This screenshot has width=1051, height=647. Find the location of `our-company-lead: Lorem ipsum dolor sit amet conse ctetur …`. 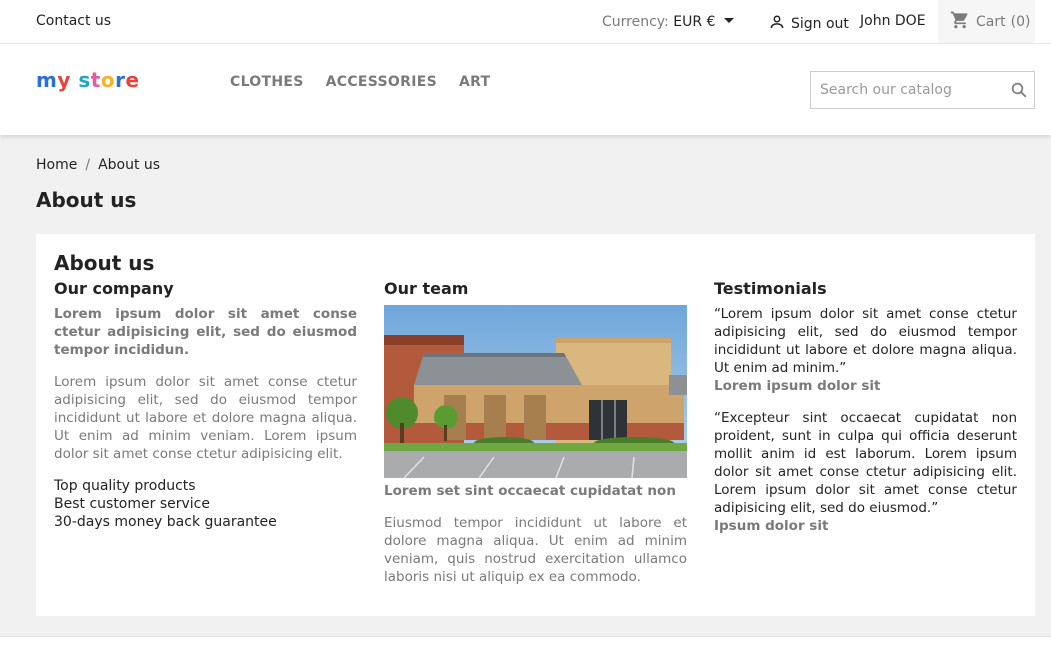

our-company-lead: Lorem ipsum dolor sit amet conse ctetur … is located at coordinates (205, 332).